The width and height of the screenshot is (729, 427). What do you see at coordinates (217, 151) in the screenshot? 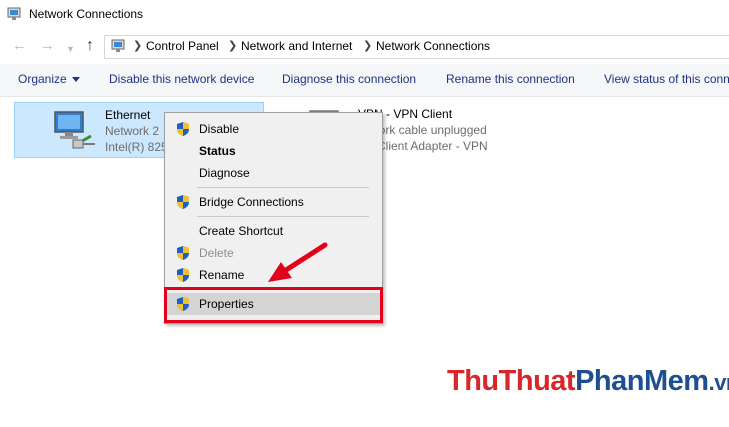
I see `menu-item-label: Status` at bounding box center [217, 151].